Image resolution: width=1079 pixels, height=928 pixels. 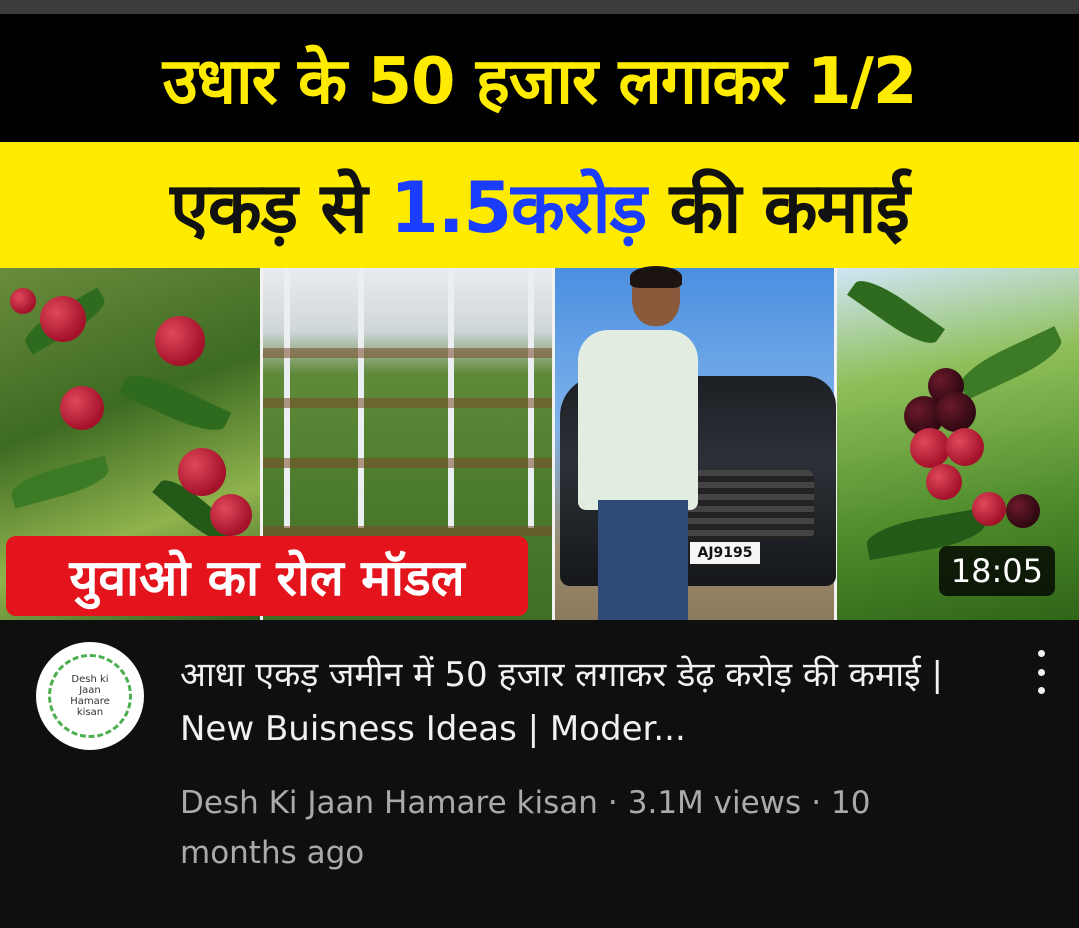 What do you see at coordinates (777, 208) in the screenshot?
I see `headline-line2-part3: की कमाई` at bounding box center [777, 208].